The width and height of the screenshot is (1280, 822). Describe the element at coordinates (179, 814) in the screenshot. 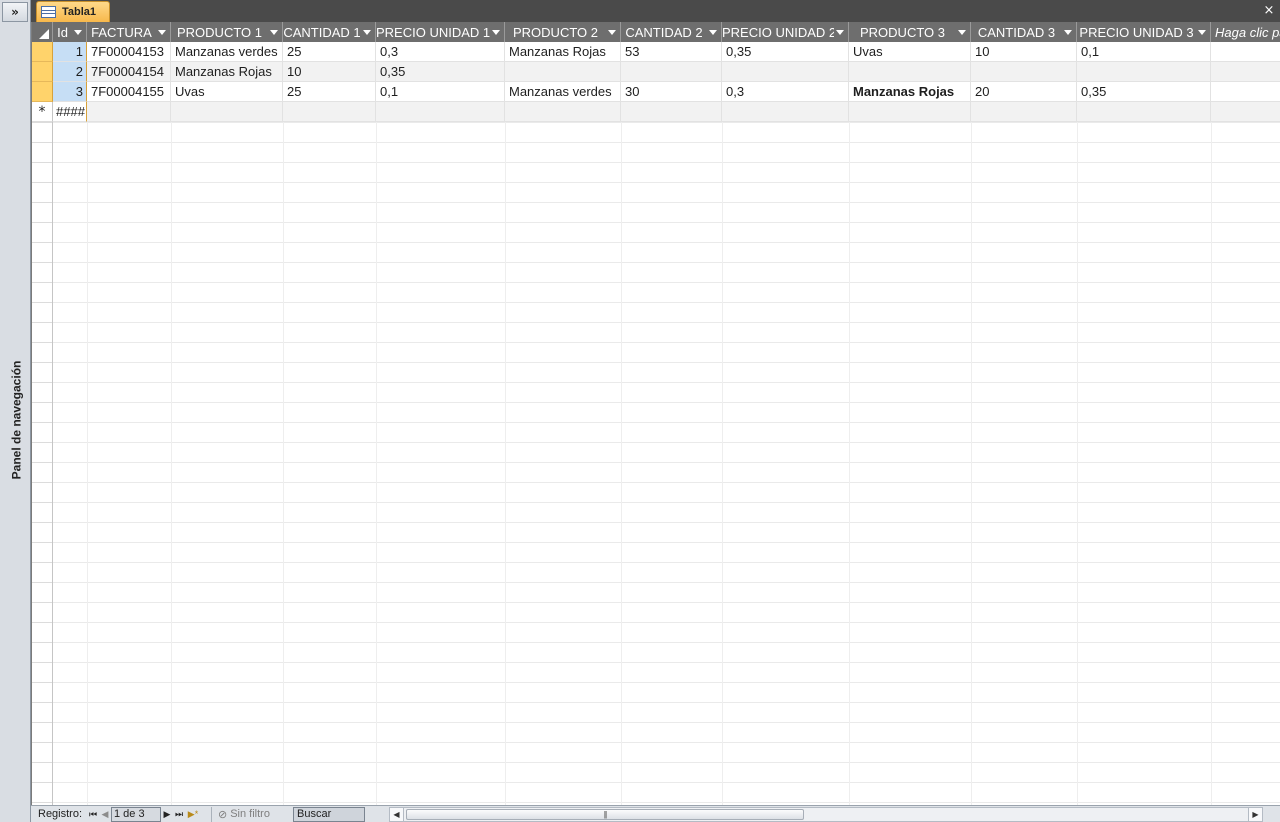

I see `last-record-button: ⏭` at that location.